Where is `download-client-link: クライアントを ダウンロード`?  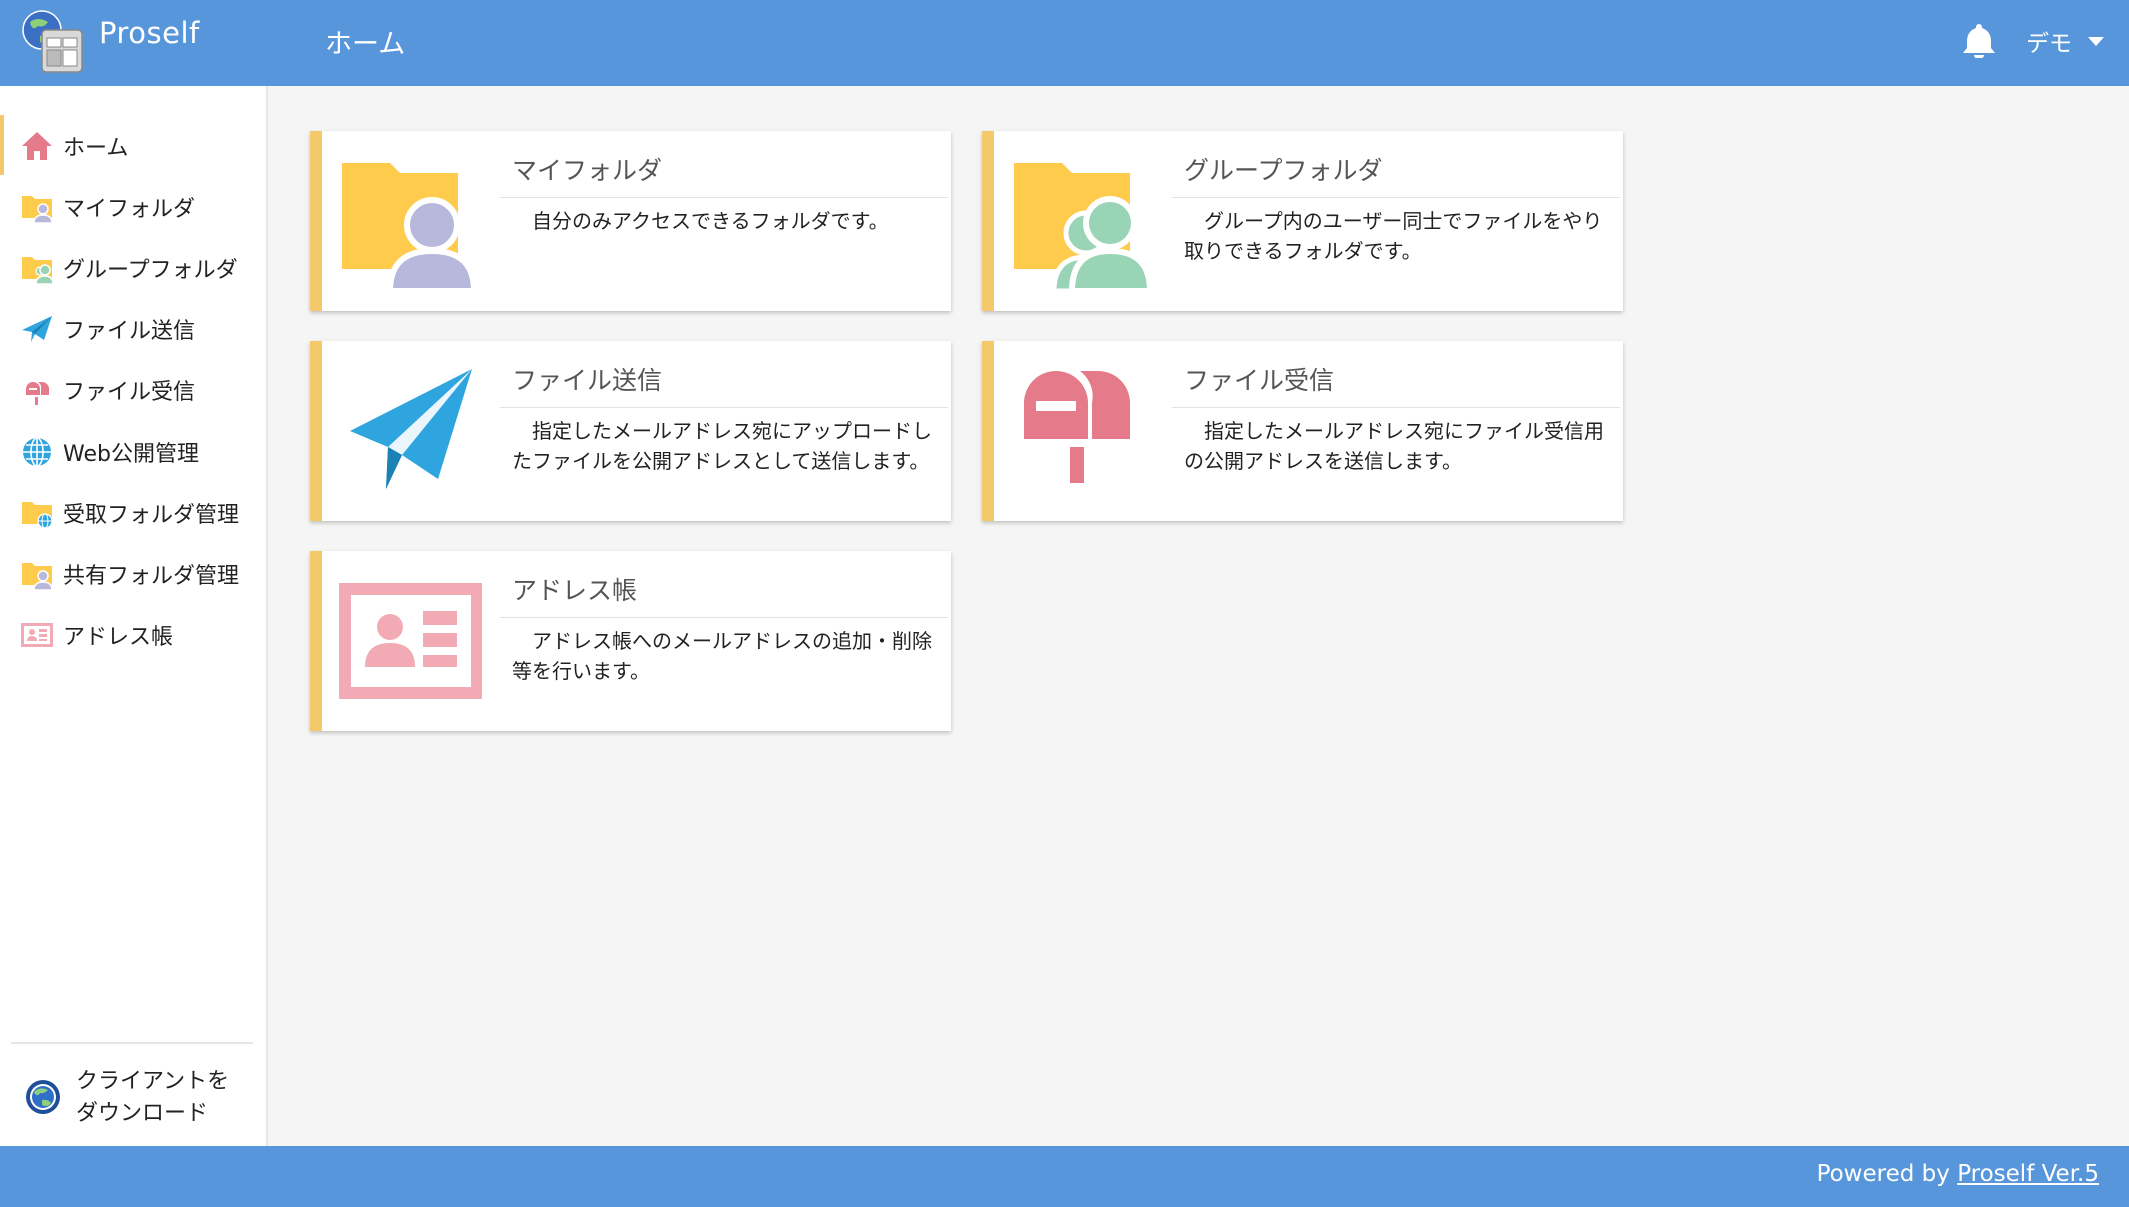
download-client-link: クライアントを ダウンロード is located at coordinates (144, 1100).